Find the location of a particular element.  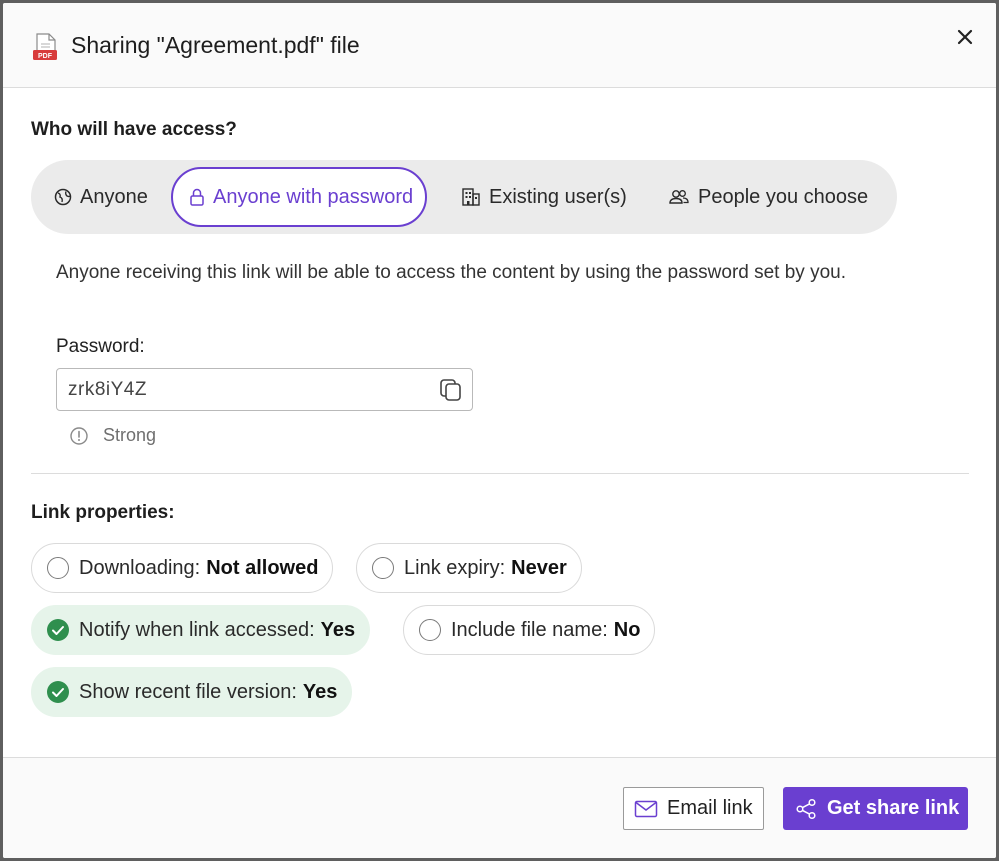

property-value: Not allowed is located at coordinates (262, 567).